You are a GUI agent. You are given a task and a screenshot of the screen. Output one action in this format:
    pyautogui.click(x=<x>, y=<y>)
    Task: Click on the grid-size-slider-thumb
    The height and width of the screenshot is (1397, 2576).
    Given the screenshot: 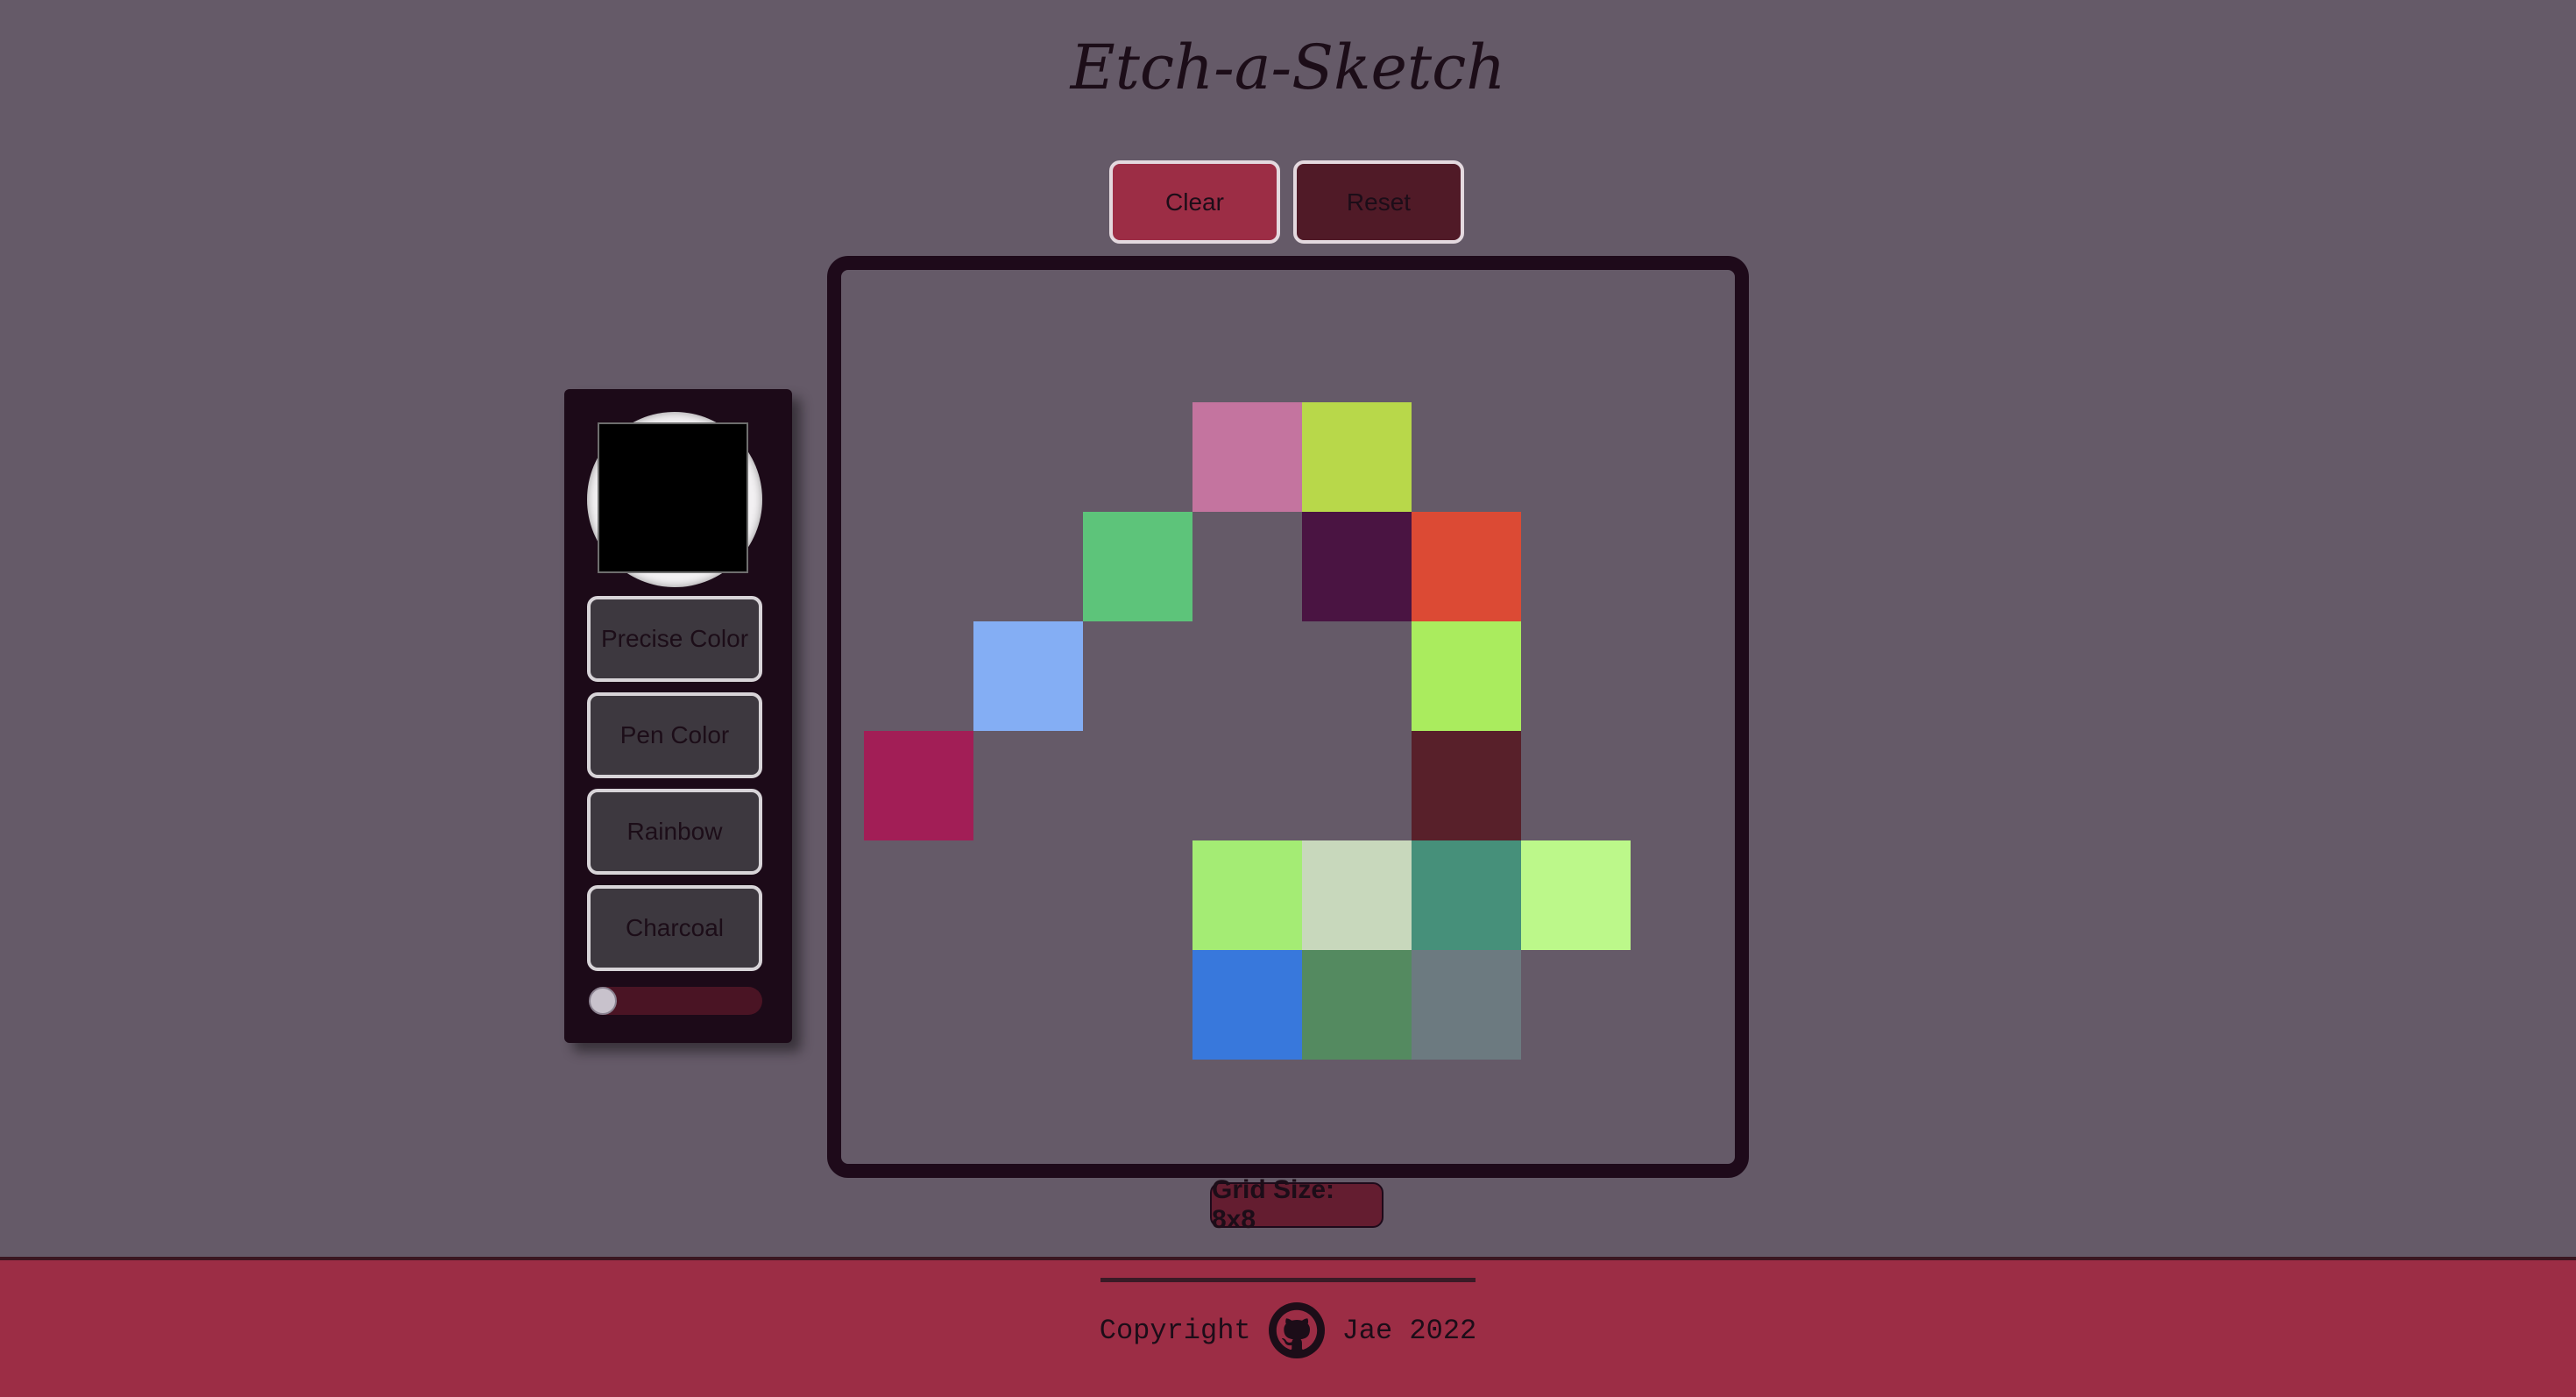 What is the action you would take?
    pyautogui.click(x=603, y=1001)
    